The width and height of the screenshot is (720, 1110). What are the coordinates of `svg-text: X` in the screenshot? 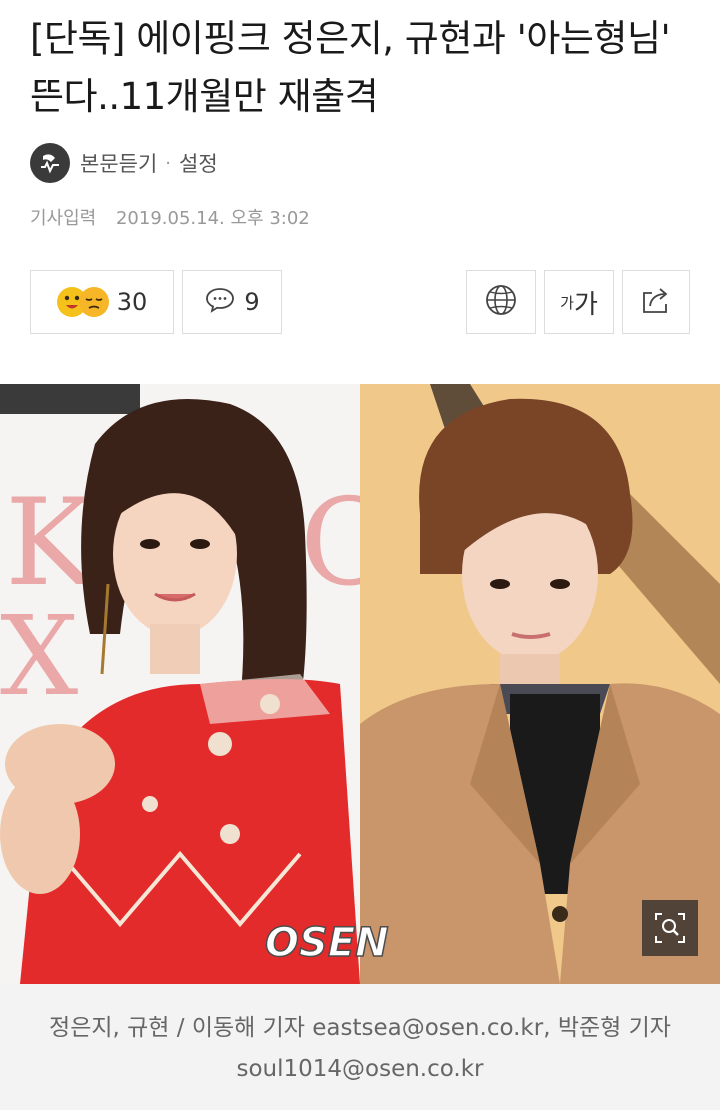 It's located at (39, 656).